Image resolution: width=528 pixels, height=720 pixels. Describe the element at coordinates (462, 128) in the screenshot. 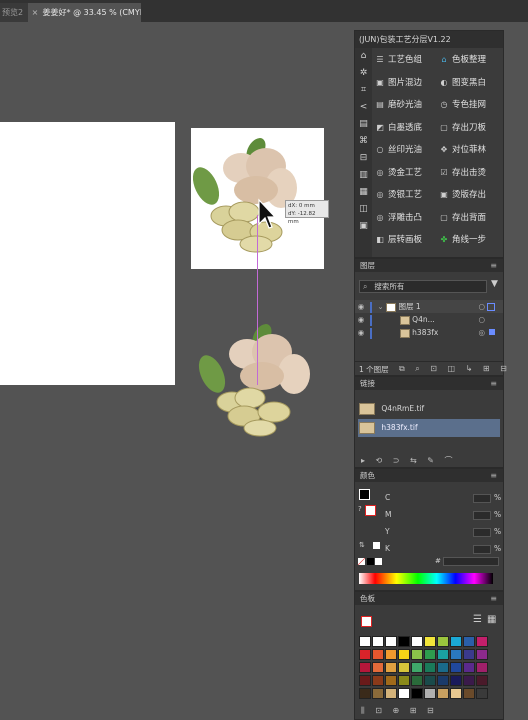

I see `plugin-button: ▢ 存出刀板` at that location.